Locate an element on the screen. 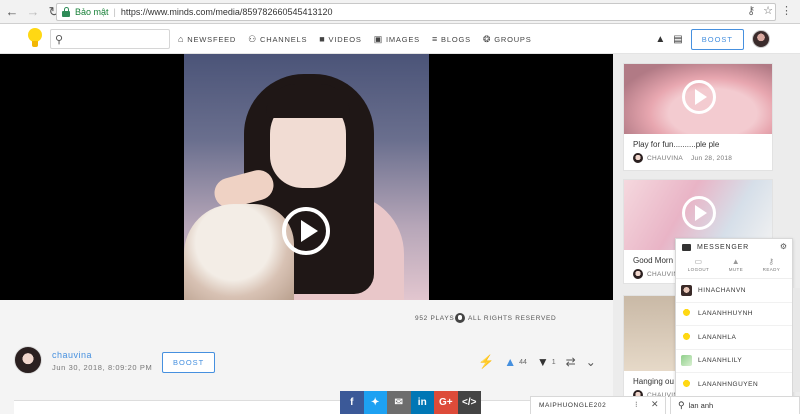 The image size is (800, 414). nav-videos: ■ VIDEOS is located at coordinates (340, 39).